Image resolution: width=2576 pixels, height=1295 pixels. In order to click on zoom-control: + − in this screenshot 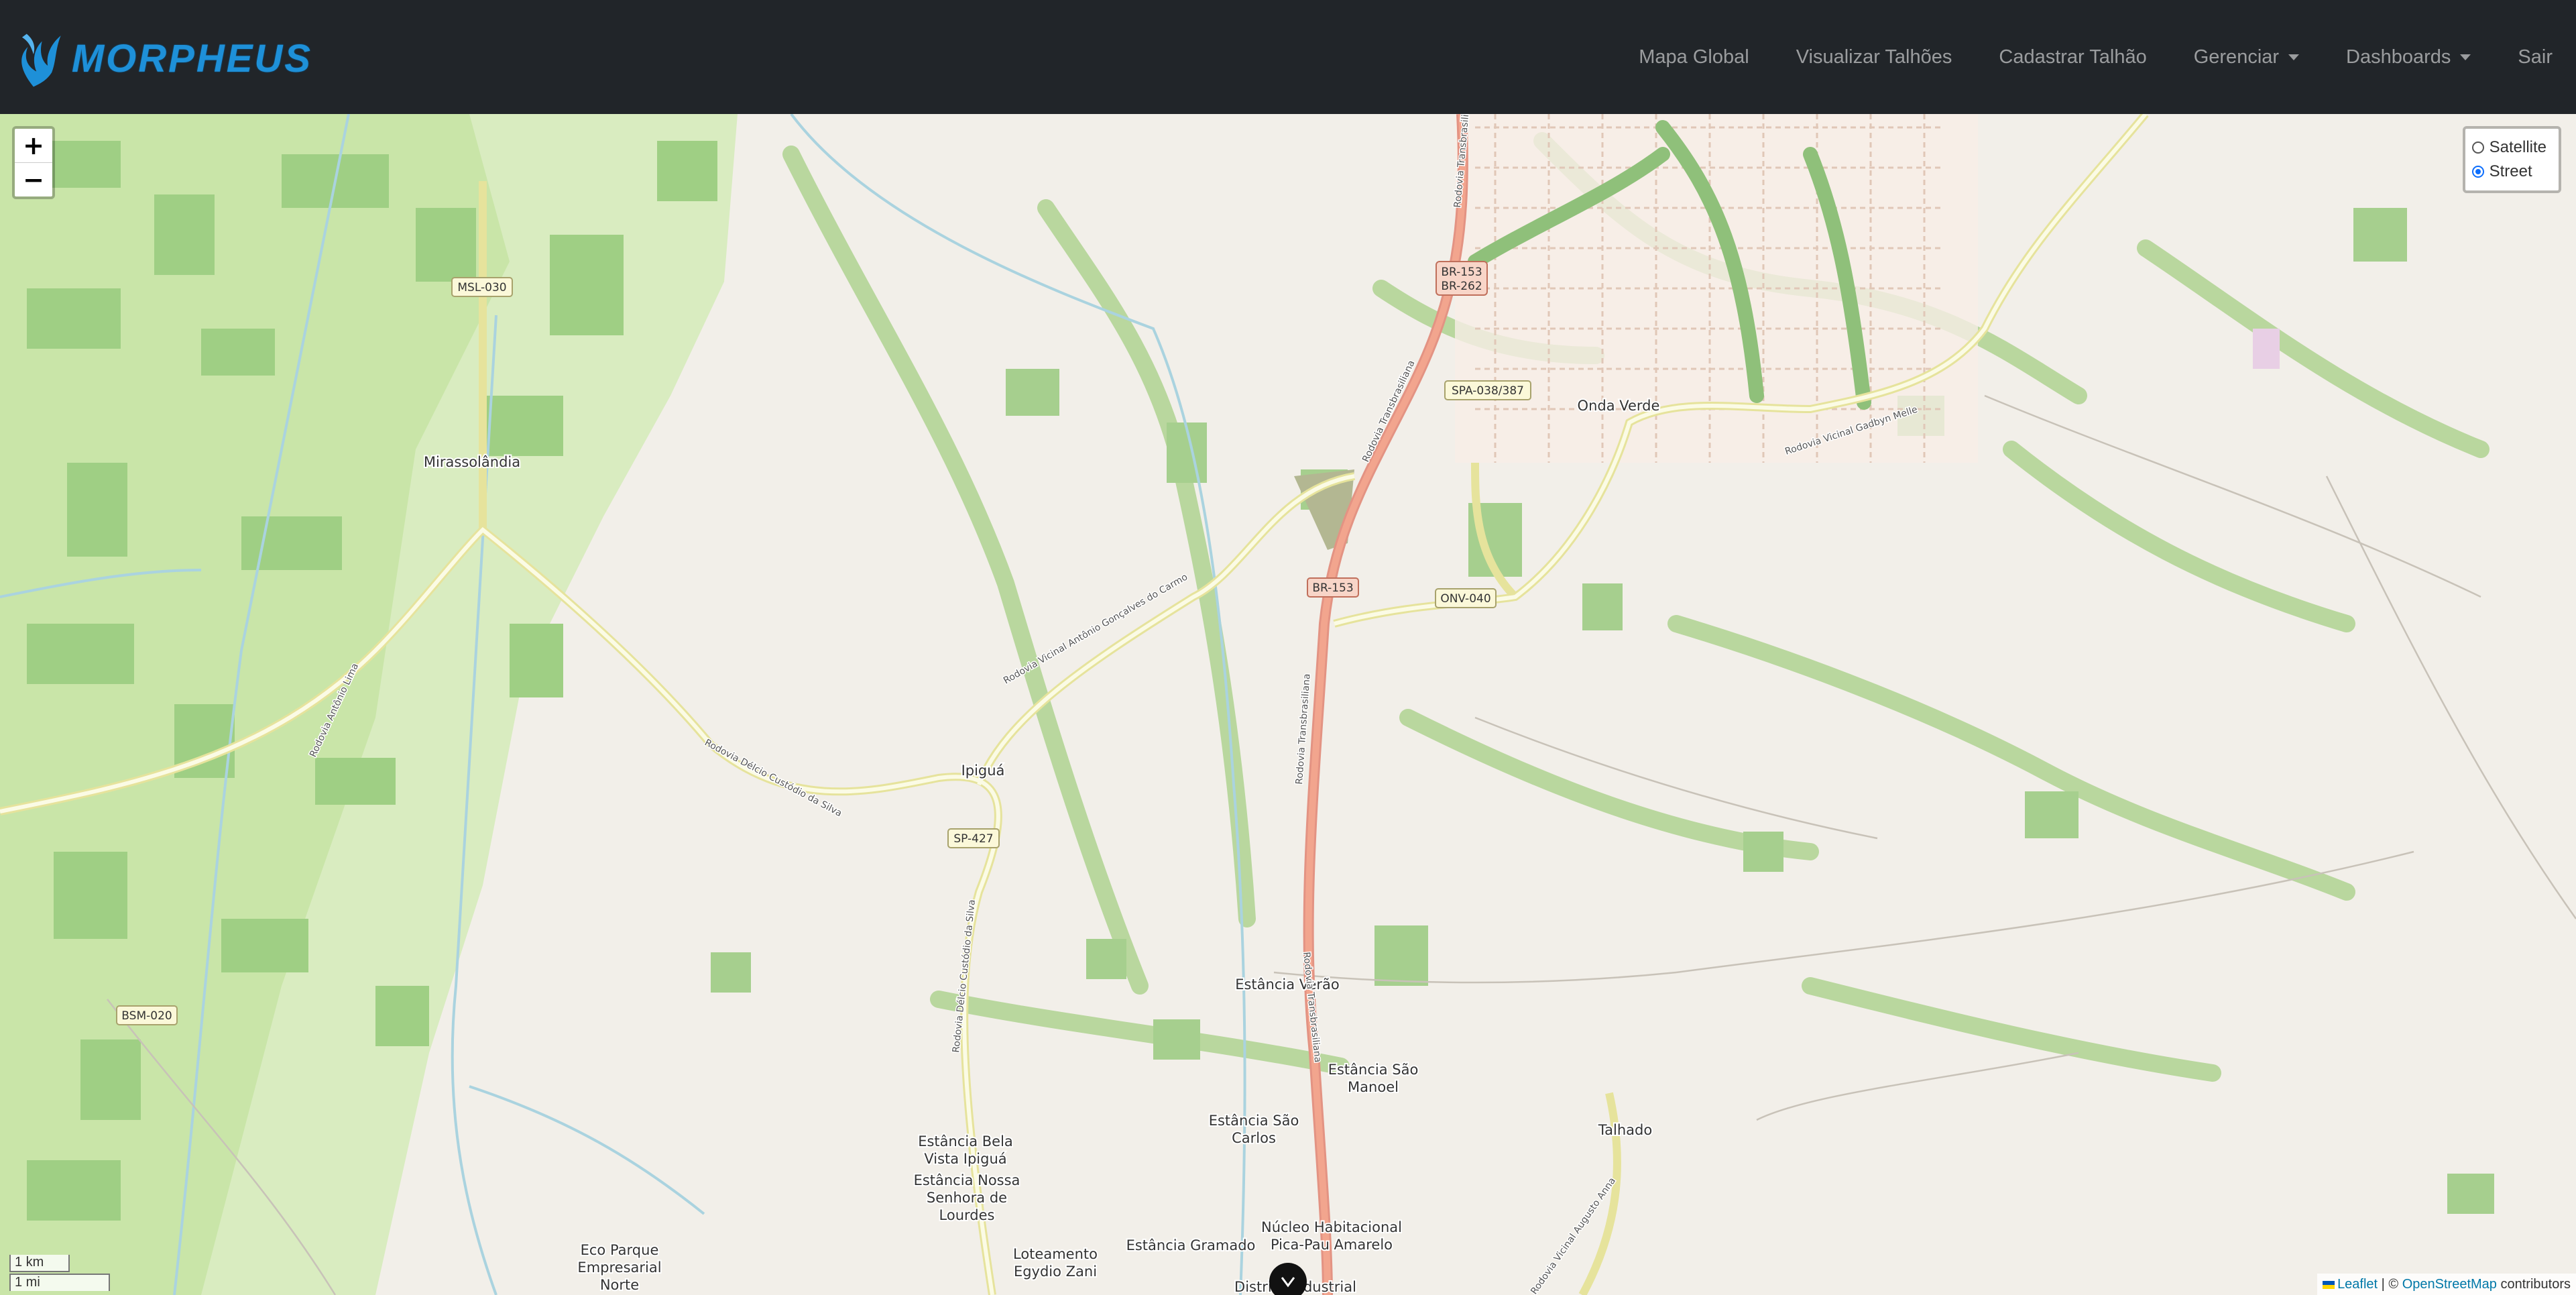, I will do `click(33, 162)`.